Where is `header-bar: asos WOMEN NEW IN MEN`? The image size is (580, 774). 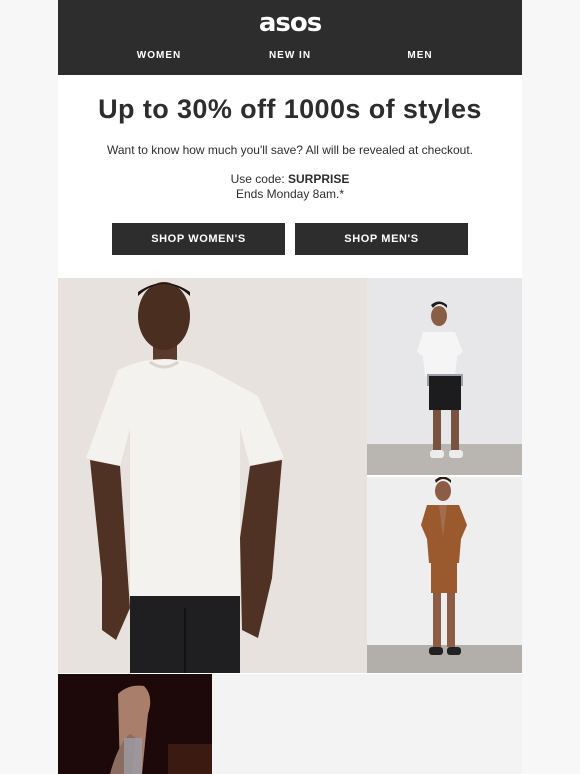 header-bar: asos WOMEN NEW IN MEN is located at coordinates (290, 37).